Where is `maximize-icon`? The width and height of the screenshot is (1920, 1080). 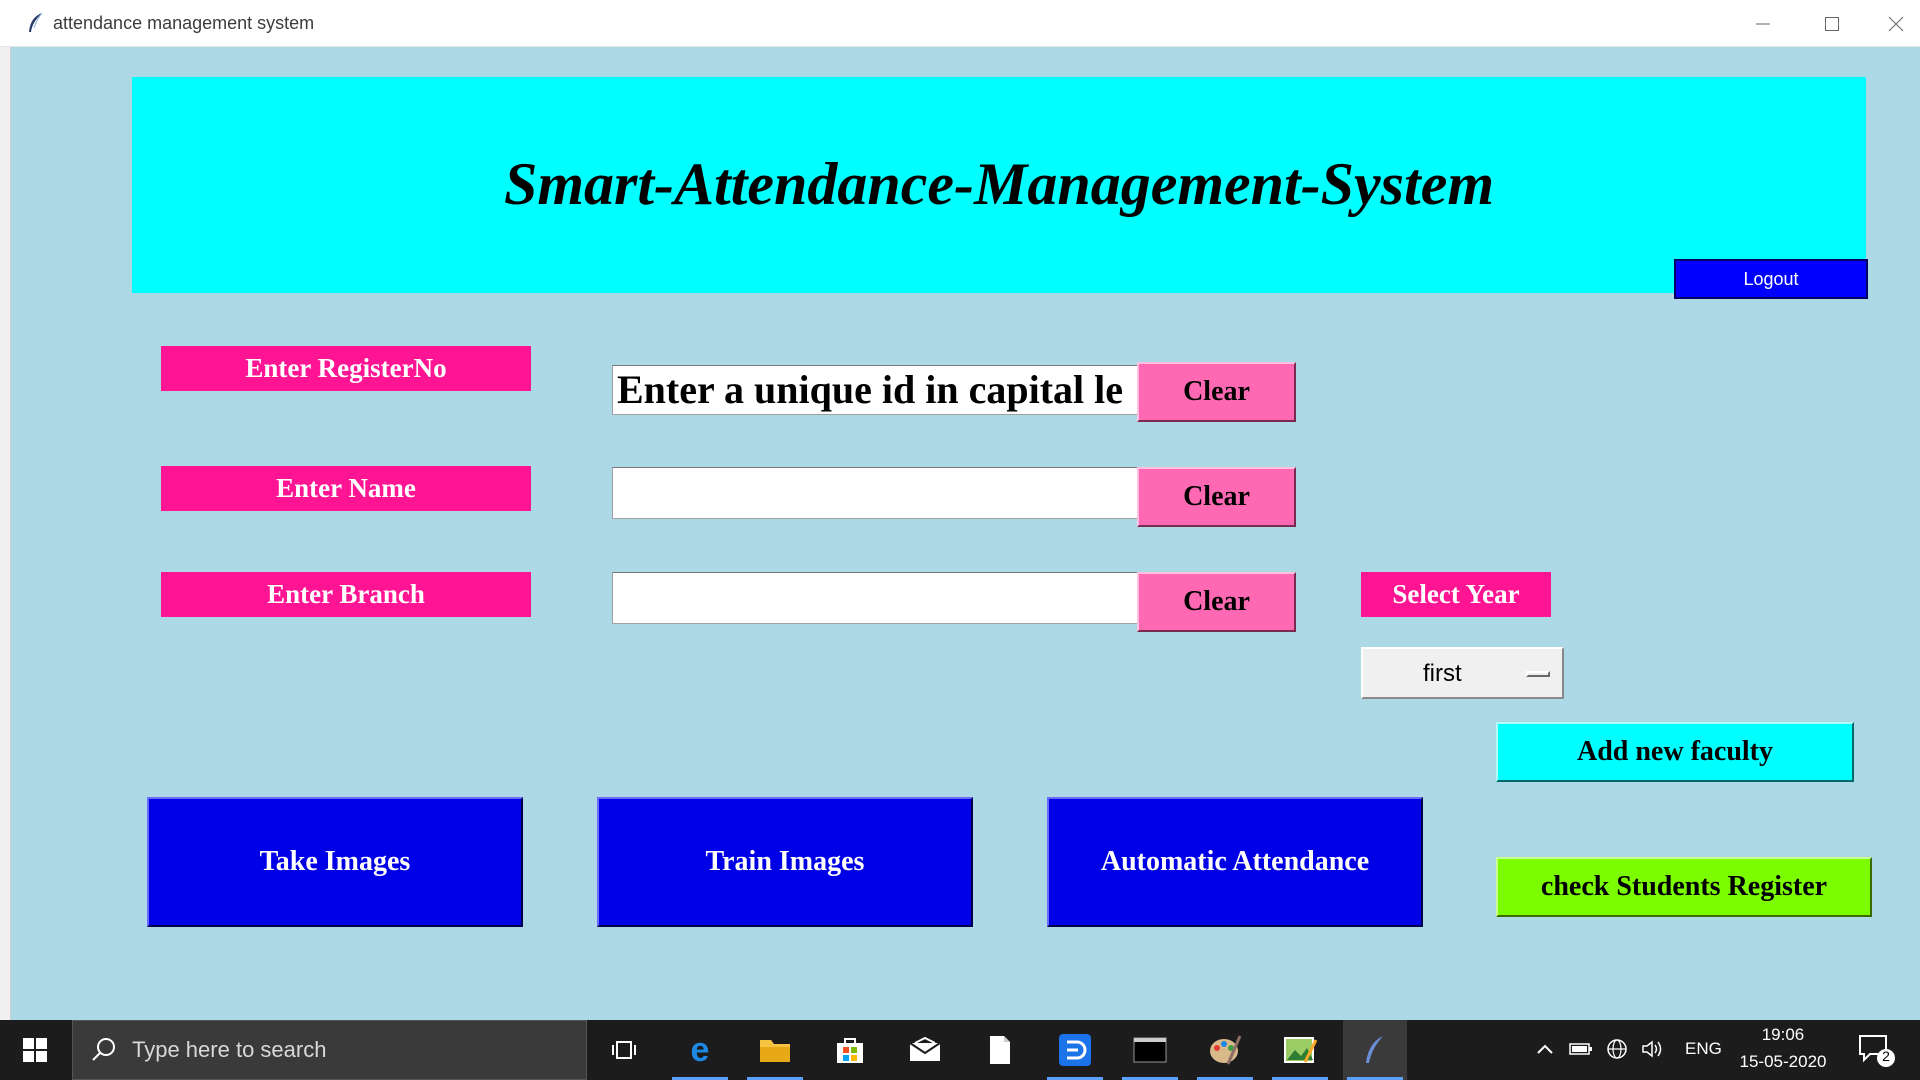 maximize-icon is located at coordinates (1832, 23).